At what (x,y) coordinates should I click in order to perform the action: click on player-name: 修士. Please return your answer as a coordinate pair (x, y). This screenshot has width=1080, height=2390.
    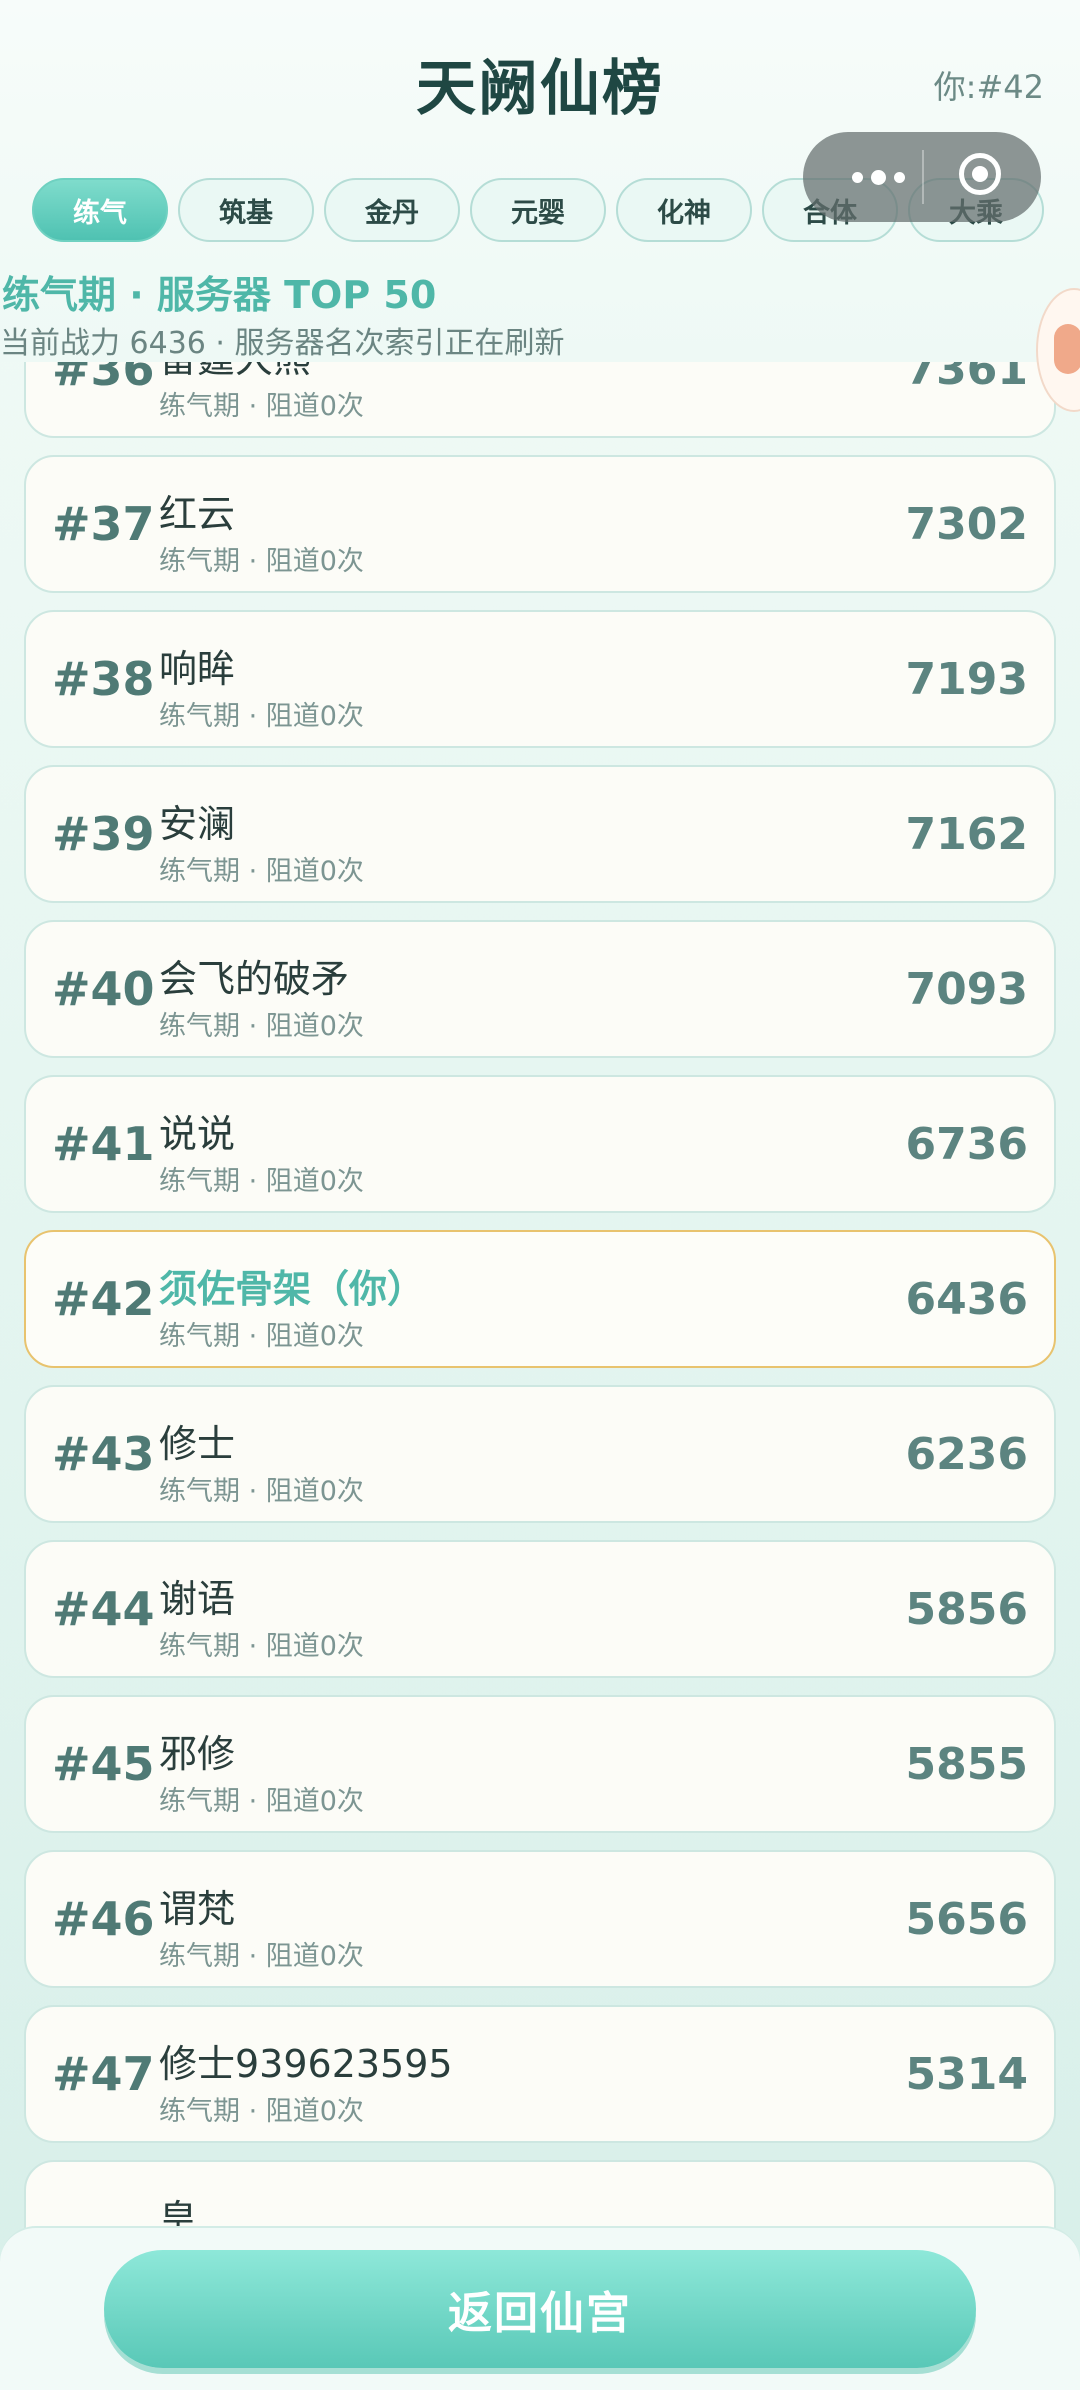
    Looking at the image, I should click on (197, 1444).